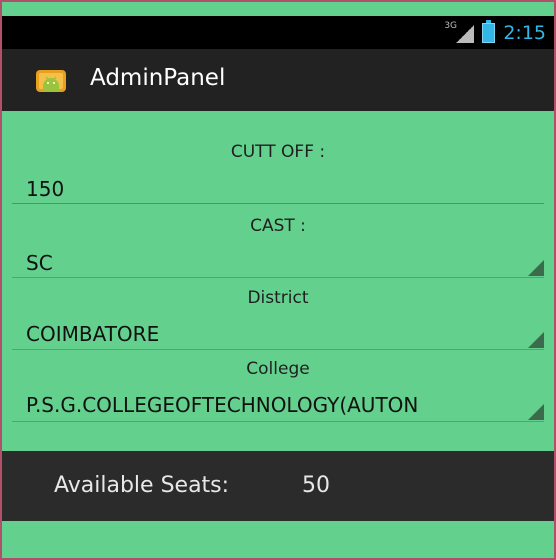  What do you see at coordinates (278, 32) in the screenshot?
I see `status-bar: 3G 2:15` at bounding box center [278, 32].